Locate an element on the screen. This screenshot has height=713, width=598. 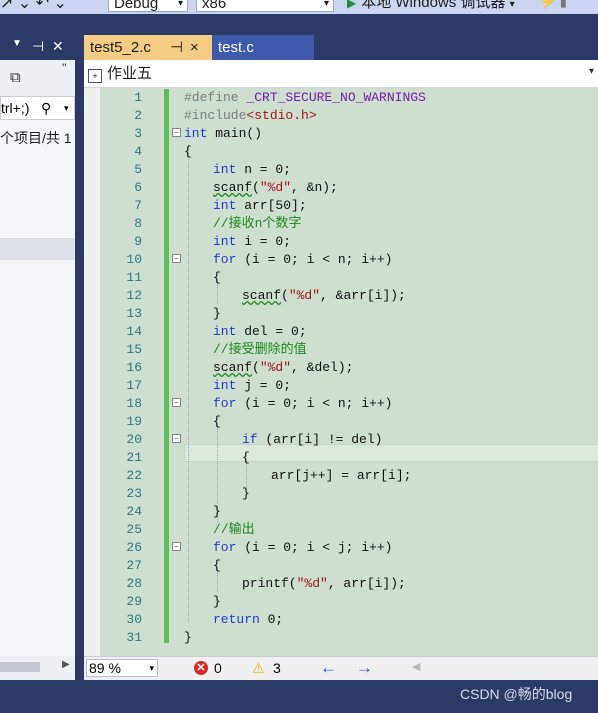
token: j = 0; is located at coordinates (264, 385).